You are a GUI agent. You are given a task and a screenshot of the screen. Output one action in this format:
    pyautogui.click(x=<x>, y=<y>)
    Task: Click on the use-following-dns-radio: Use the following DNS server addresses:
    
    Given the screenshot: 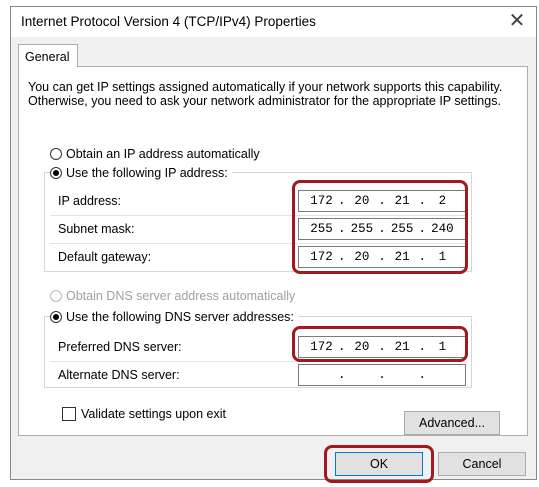 What is the action you would take?
    pyautogui.click(x=174, y=317)
    